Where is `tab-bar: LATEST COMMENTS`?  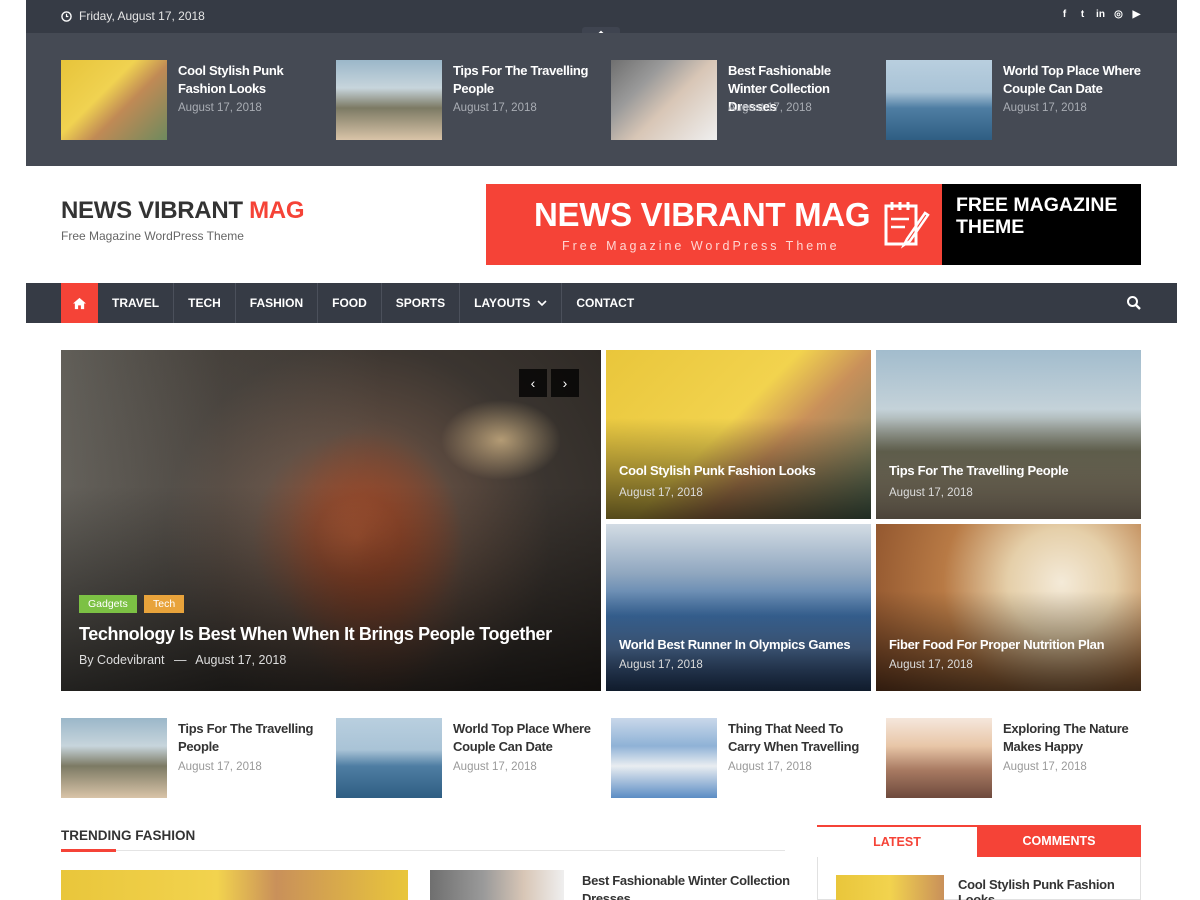
tab-bar: LATEST COMMENTS is located at coordinates (979, 841).